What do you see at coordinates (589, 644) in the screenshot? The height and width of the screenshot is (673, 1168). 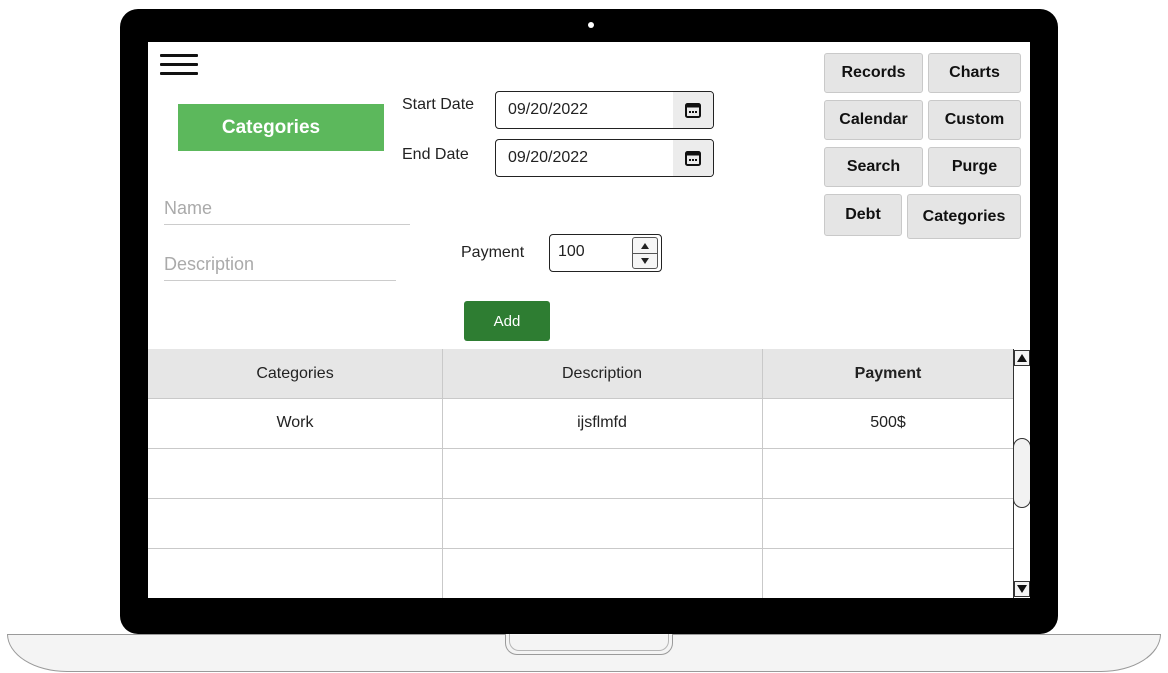 I see `laptop-notch` at bounding box center [589, 644].